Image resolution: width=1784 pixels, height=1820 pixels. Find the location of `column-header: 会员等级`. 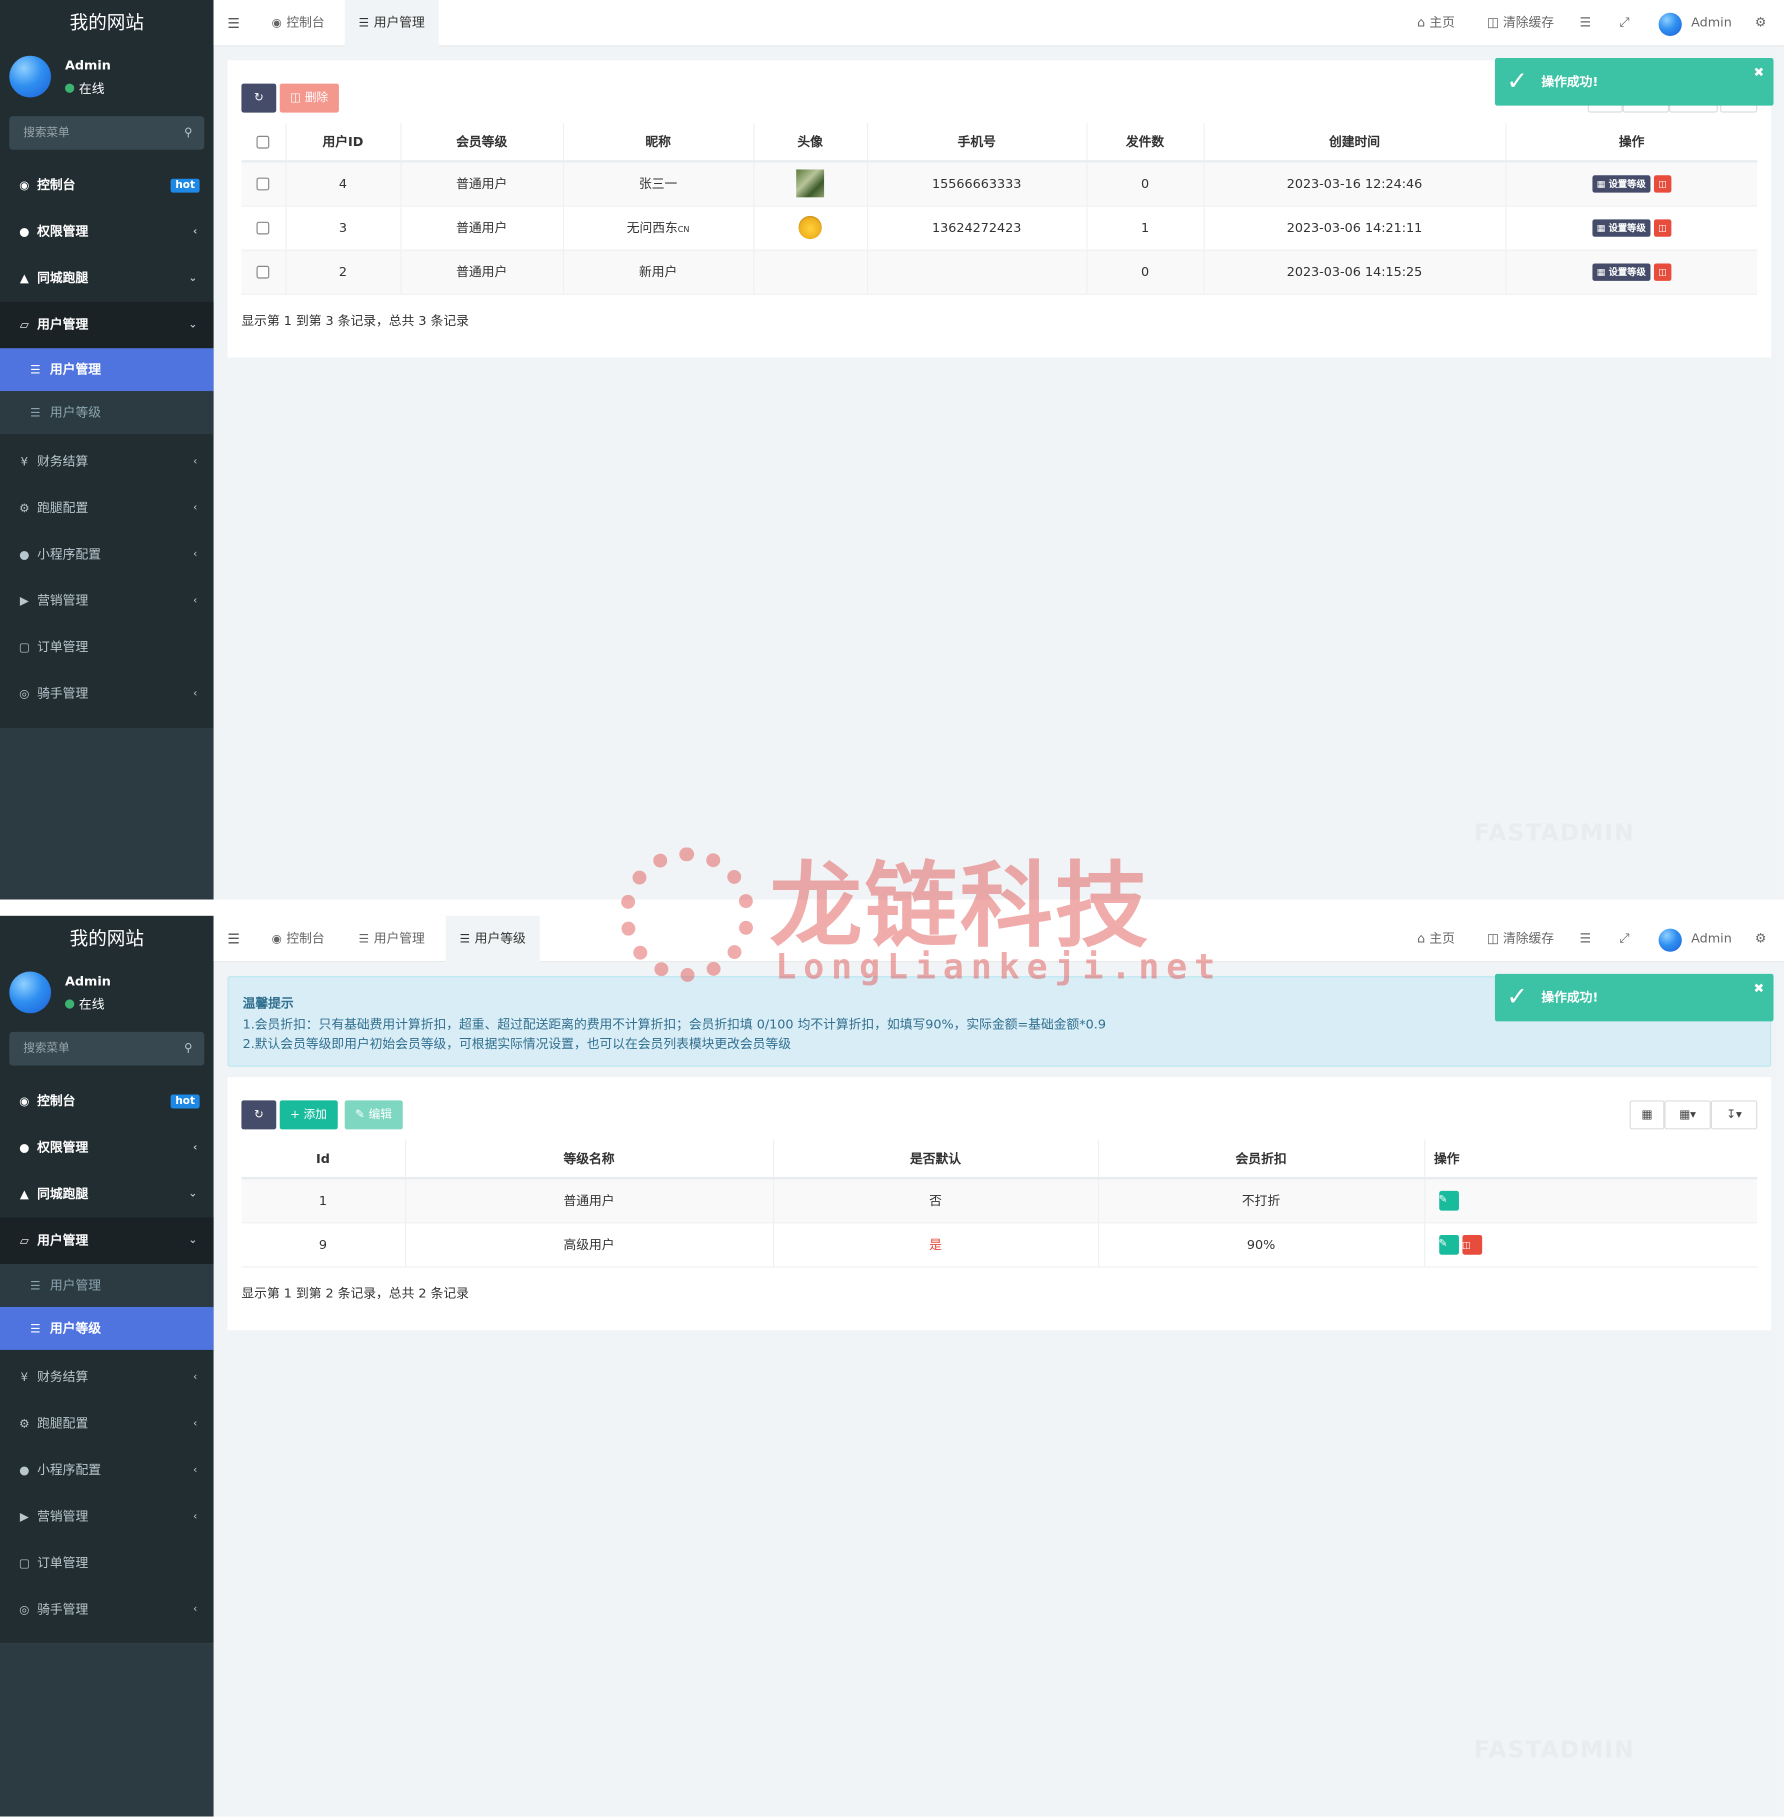

column-header: 会员等级 is located at coordinates (482, 143).